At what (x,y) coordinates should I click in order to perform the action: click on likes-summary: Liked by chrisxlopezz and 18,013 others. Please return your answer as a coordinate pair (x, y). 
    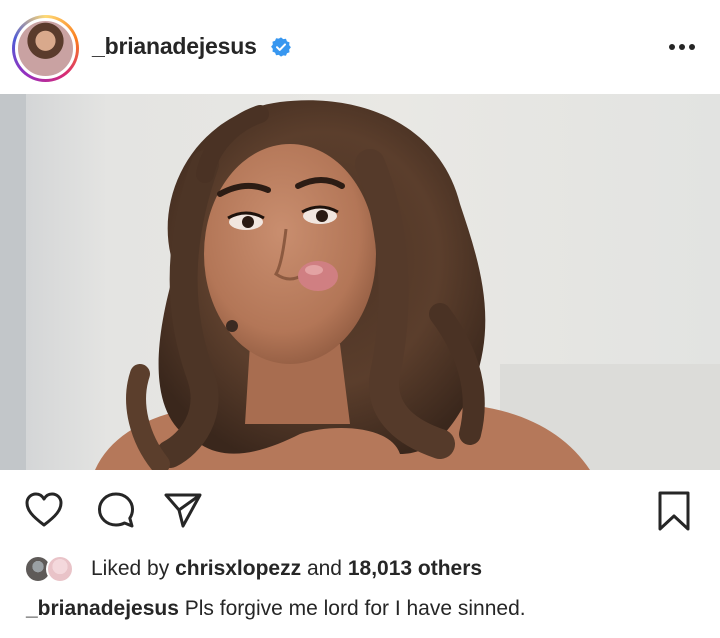
    Looking at the image, I should click on (369, 569).